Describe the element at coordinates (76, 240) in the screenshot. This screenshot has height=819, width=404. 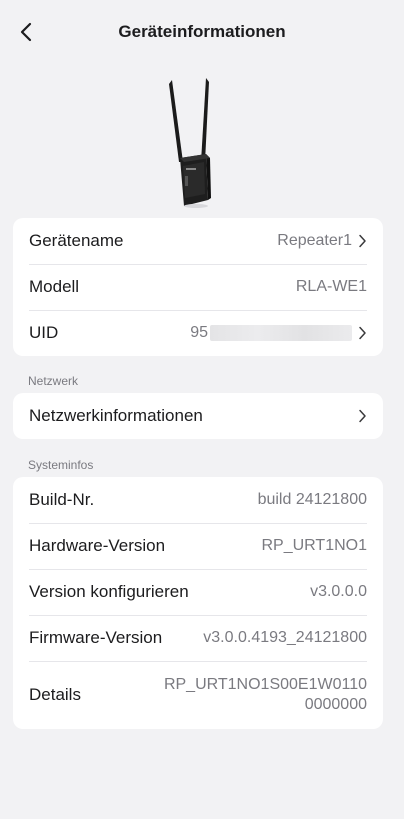
I see `device-name-label: Gerätename` at that location.